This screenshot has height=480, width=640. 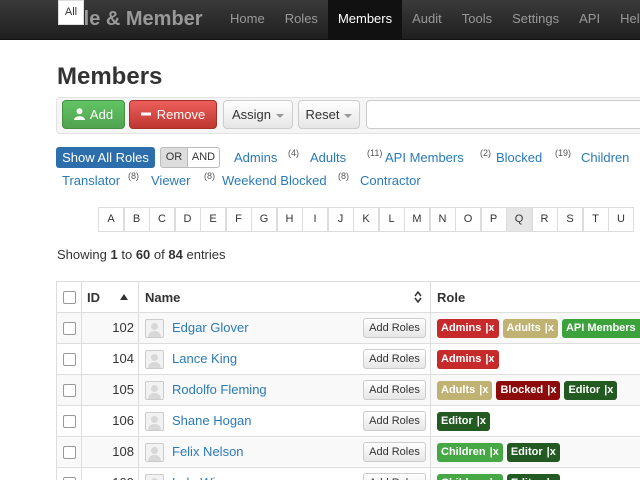 What do you see at coordinates (124, 297) in the screenshot?
I see `sort-asc-icon` at bounding box center [124, 297].